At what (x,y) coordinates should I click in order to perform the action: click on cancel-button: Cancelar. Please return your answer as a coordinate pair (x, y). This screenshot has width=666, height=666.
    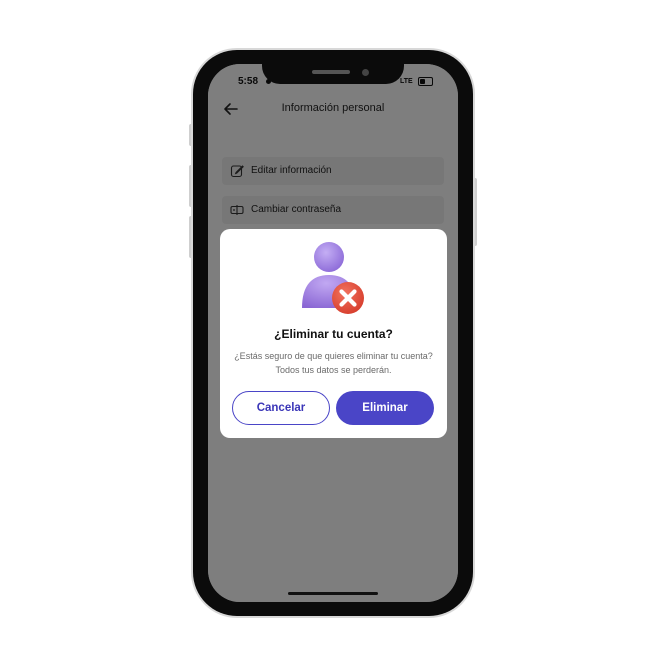
    Looking at the image, I should click on (281, 408).